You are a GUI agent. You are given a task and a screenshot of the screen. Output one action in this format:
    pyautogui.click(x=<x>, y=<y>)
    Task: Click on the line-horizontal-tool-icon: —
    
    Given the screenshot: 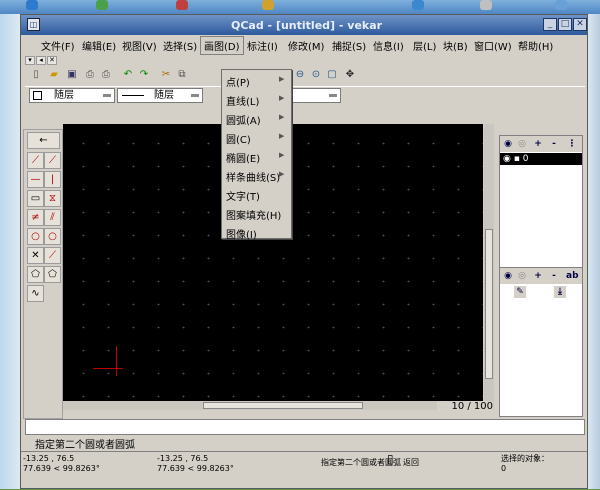 What is the action you would take?
    pyautogui.click(x=35, y=179)
    